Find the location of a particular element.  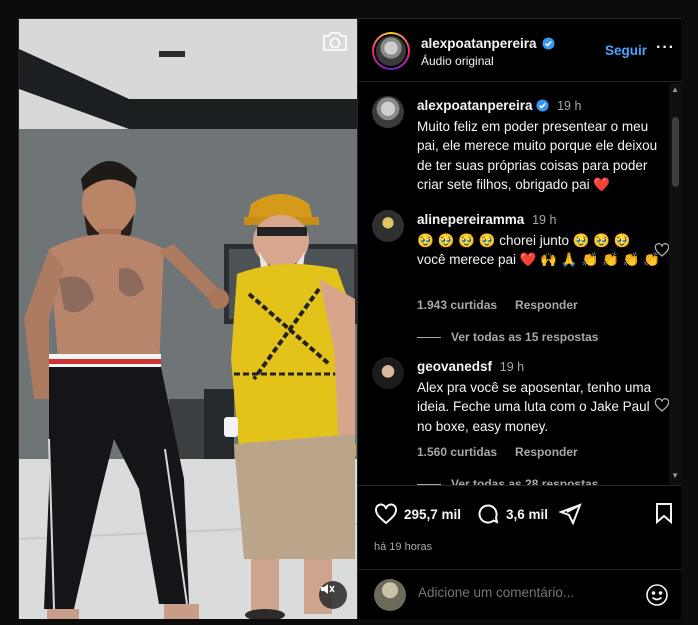

caption-username: alexpoatanpereira is located at coordinates (475, 105).